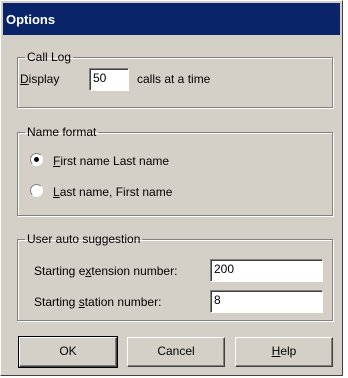 The image size is (348, 378). Describe the element at coordinates (284, 352) in the screenshot. I see `help-button: Help` at that location.